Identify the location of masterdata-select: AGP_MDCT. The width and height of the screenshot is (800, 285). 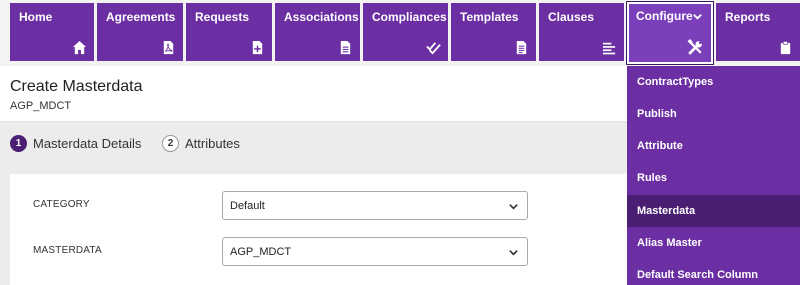
(375, 251).